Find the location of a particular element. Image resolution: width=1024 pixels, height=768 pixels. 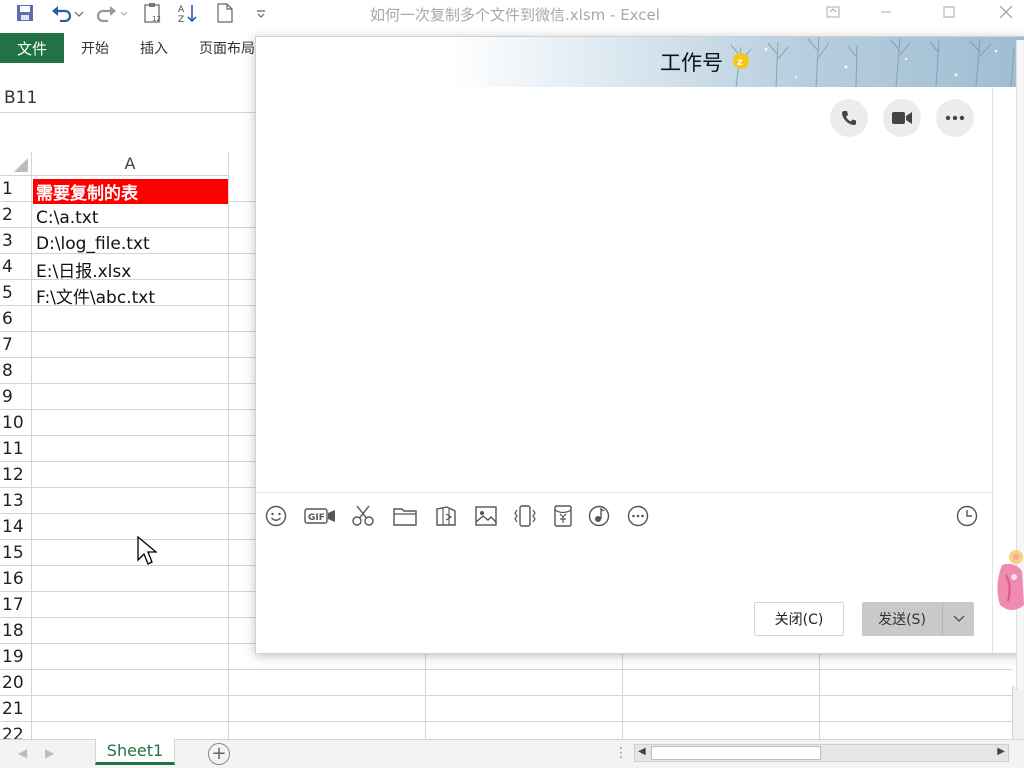

video-call-icon is located at coordinates (902, 118).